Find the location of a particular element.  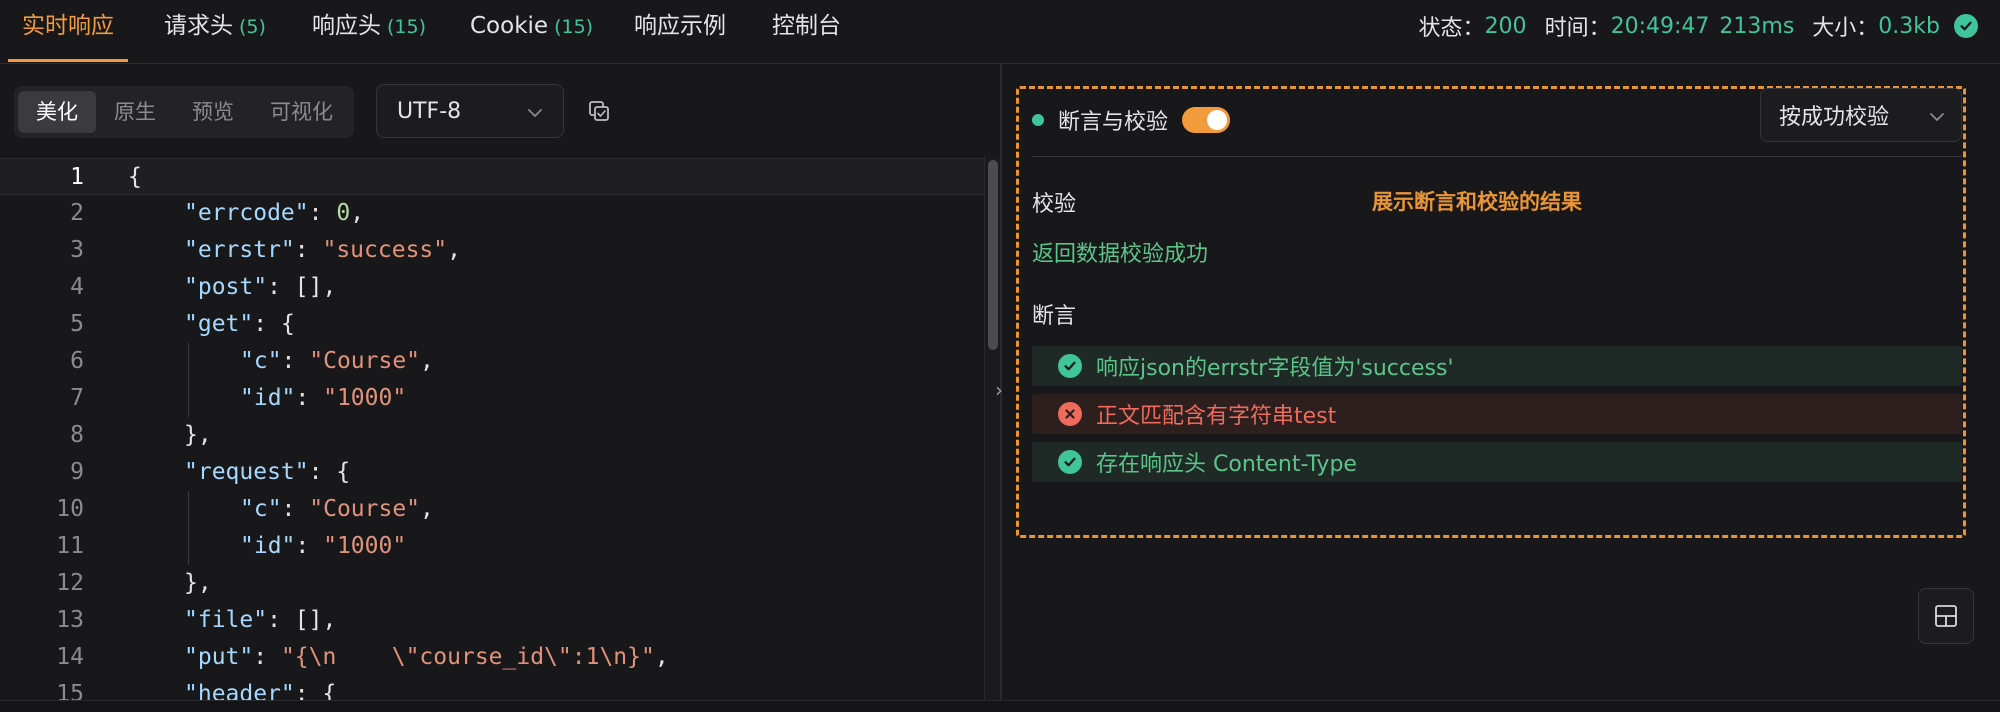

line-number: 11 is located at coordinates (70, 546).